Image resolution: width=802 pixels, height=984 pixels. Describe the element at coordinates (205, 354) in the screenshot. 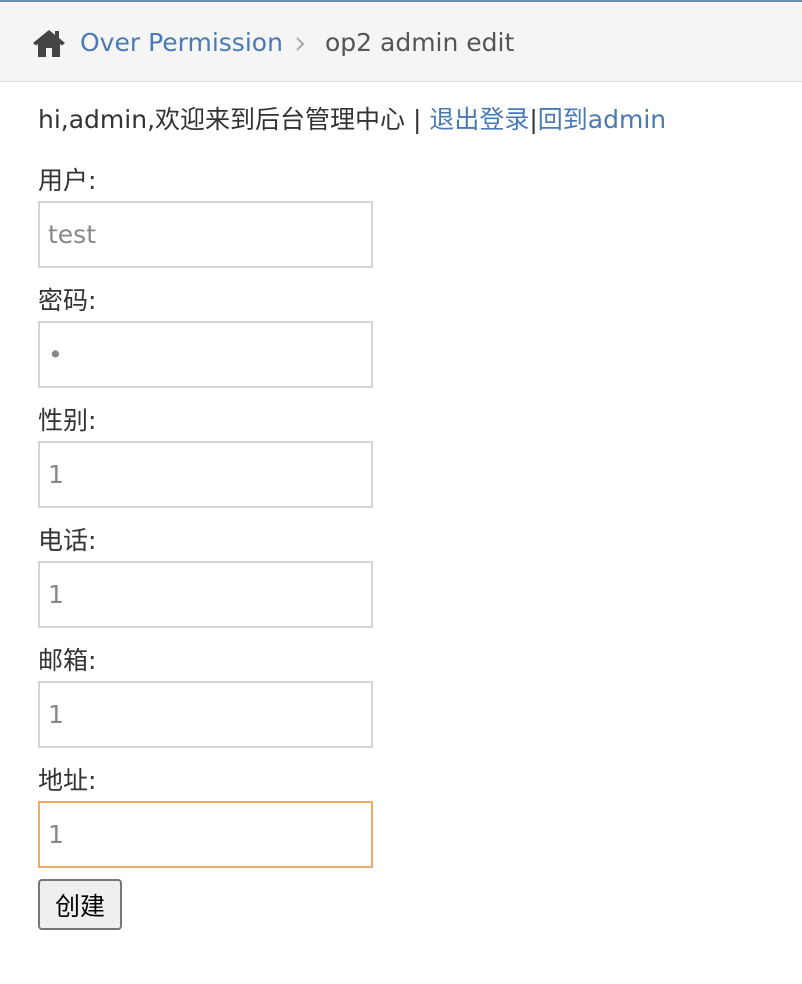

I see `password-input` at that location.